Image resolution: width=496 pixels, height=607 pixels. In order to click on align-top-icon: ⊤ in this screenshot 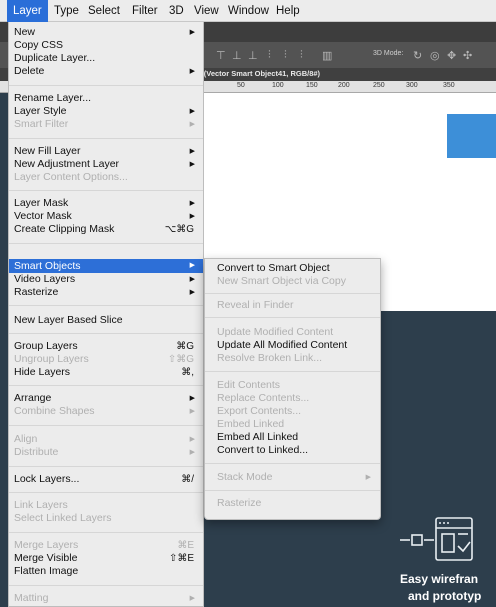, I will do `click(221, 55)`.